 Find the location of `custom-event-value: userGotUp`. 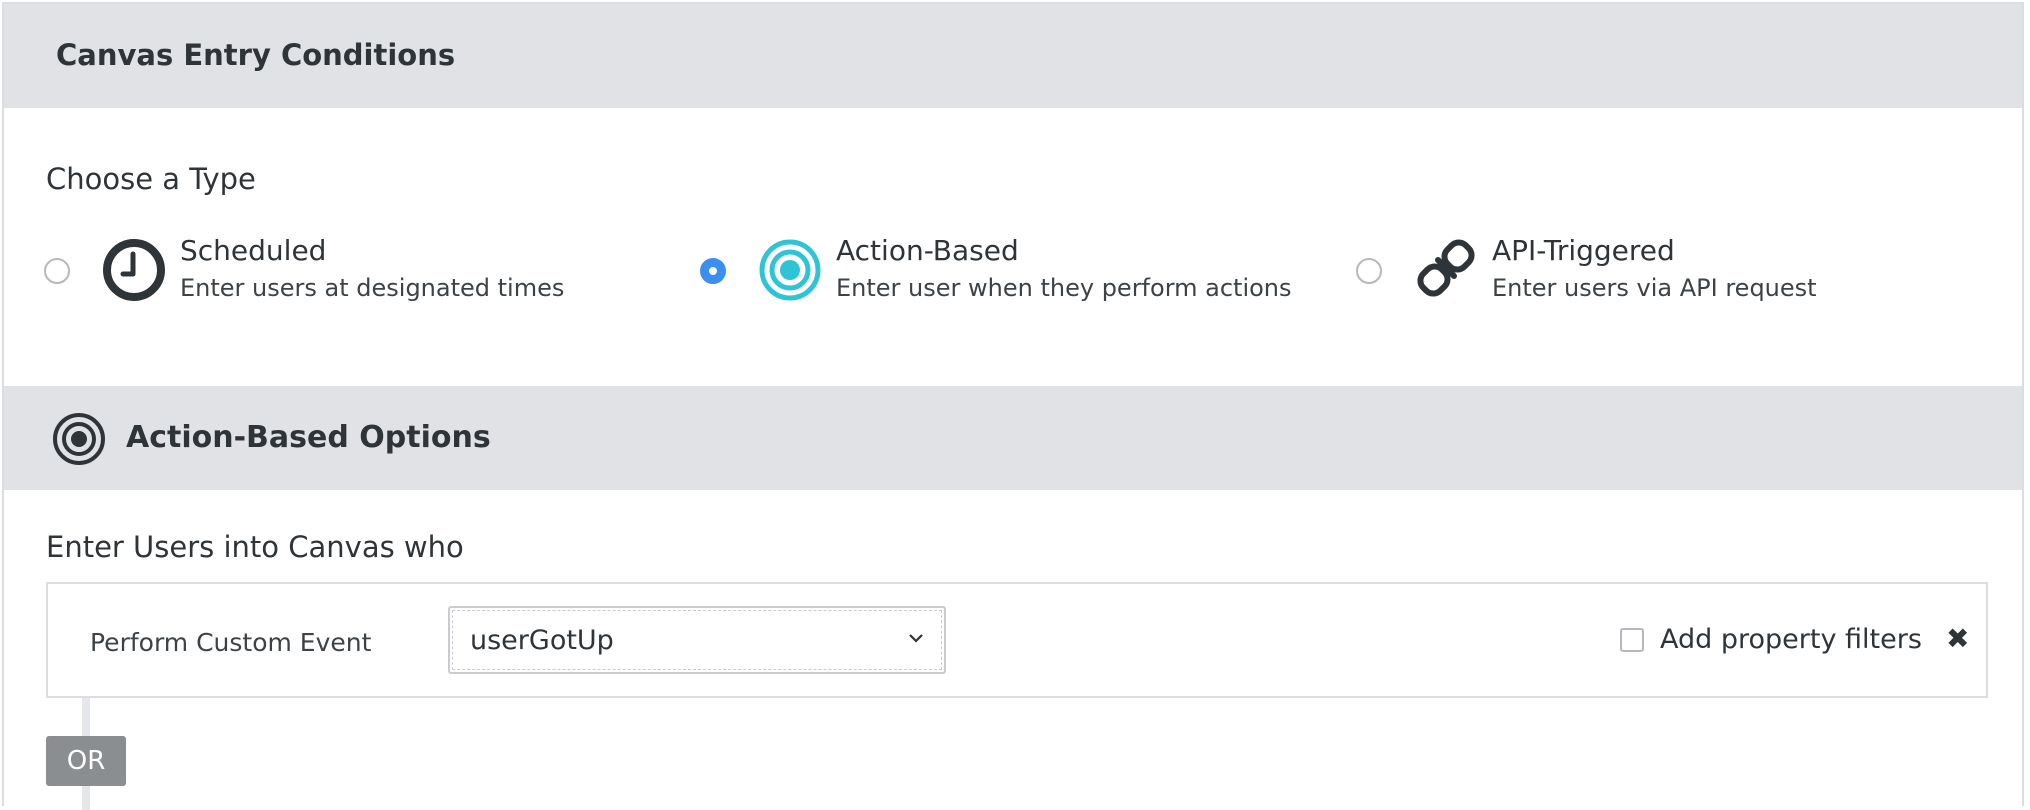

custom-event-value: userGotUp is located at coordinates (542, 640).